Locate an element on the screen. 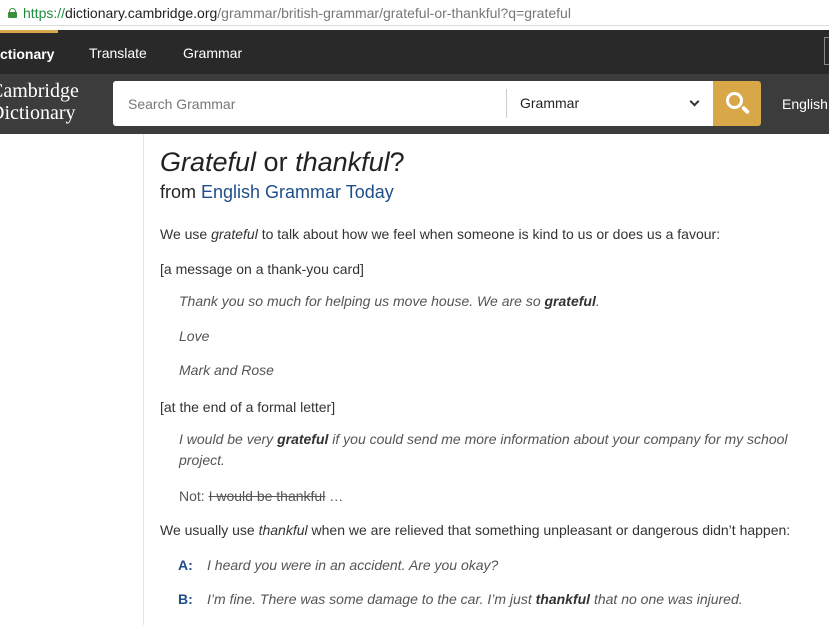  nav-edge-box is located at coordinates (826, 51).